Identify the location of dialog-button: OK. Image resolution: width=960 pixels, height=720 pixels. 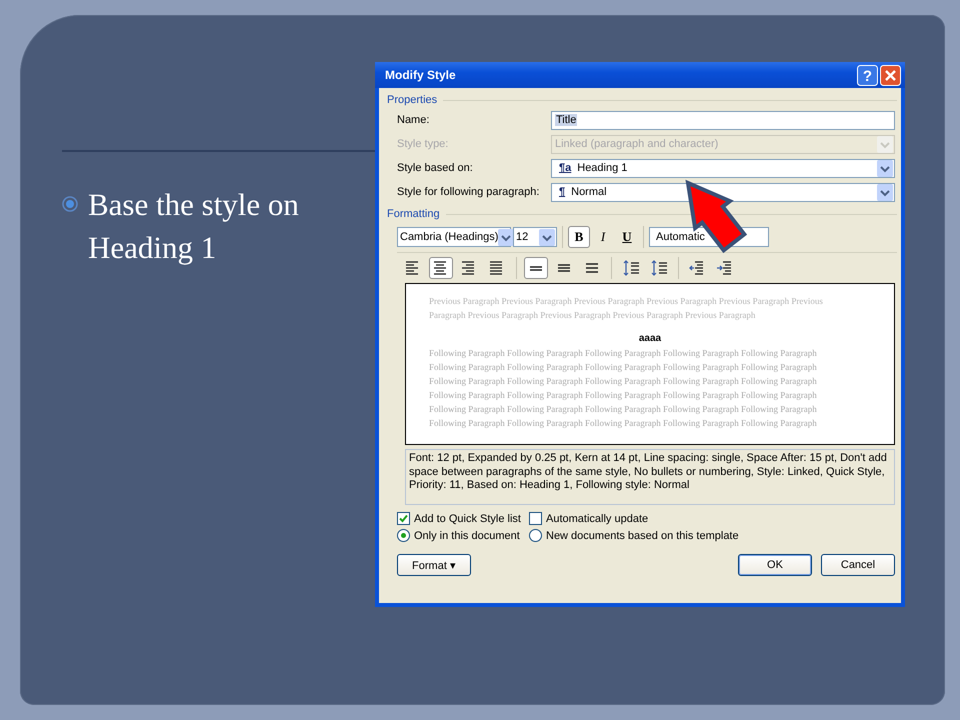
(775, 565).